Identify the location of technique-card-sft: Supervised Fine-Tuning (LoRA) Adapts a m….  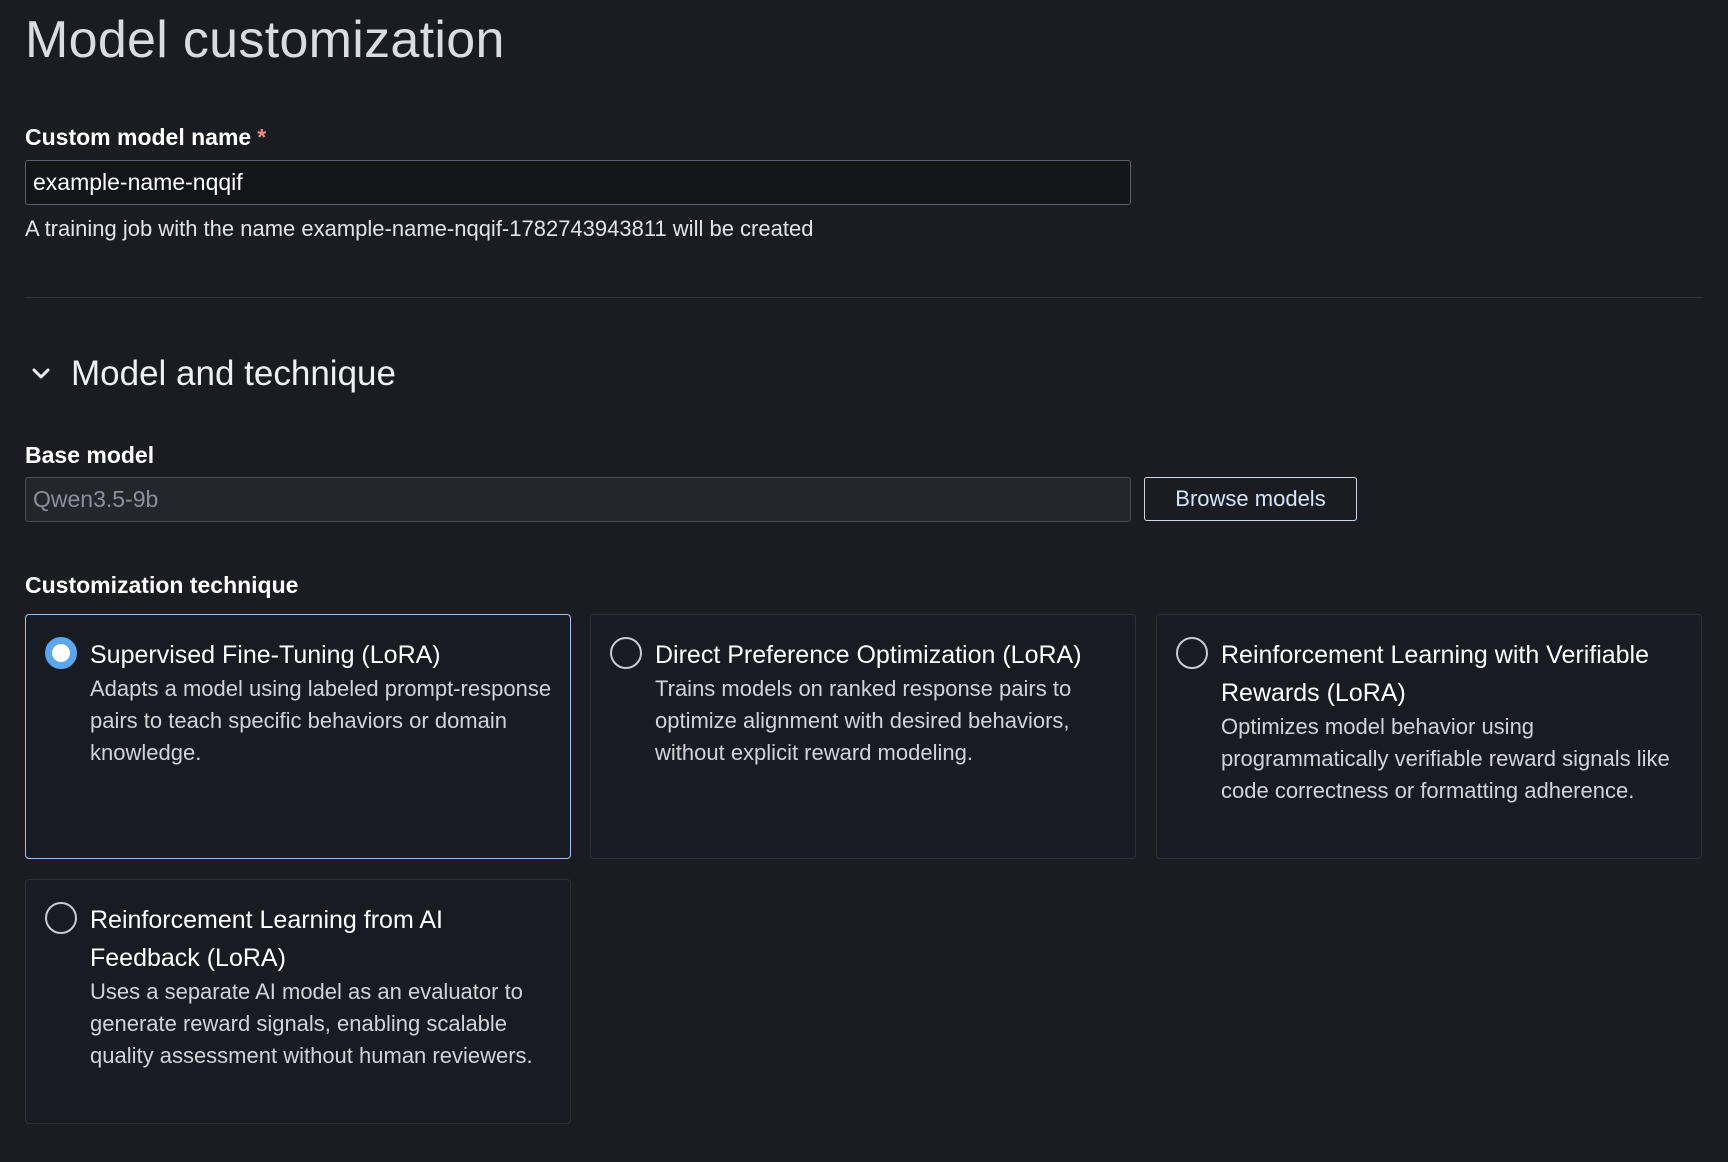
(298, 736).